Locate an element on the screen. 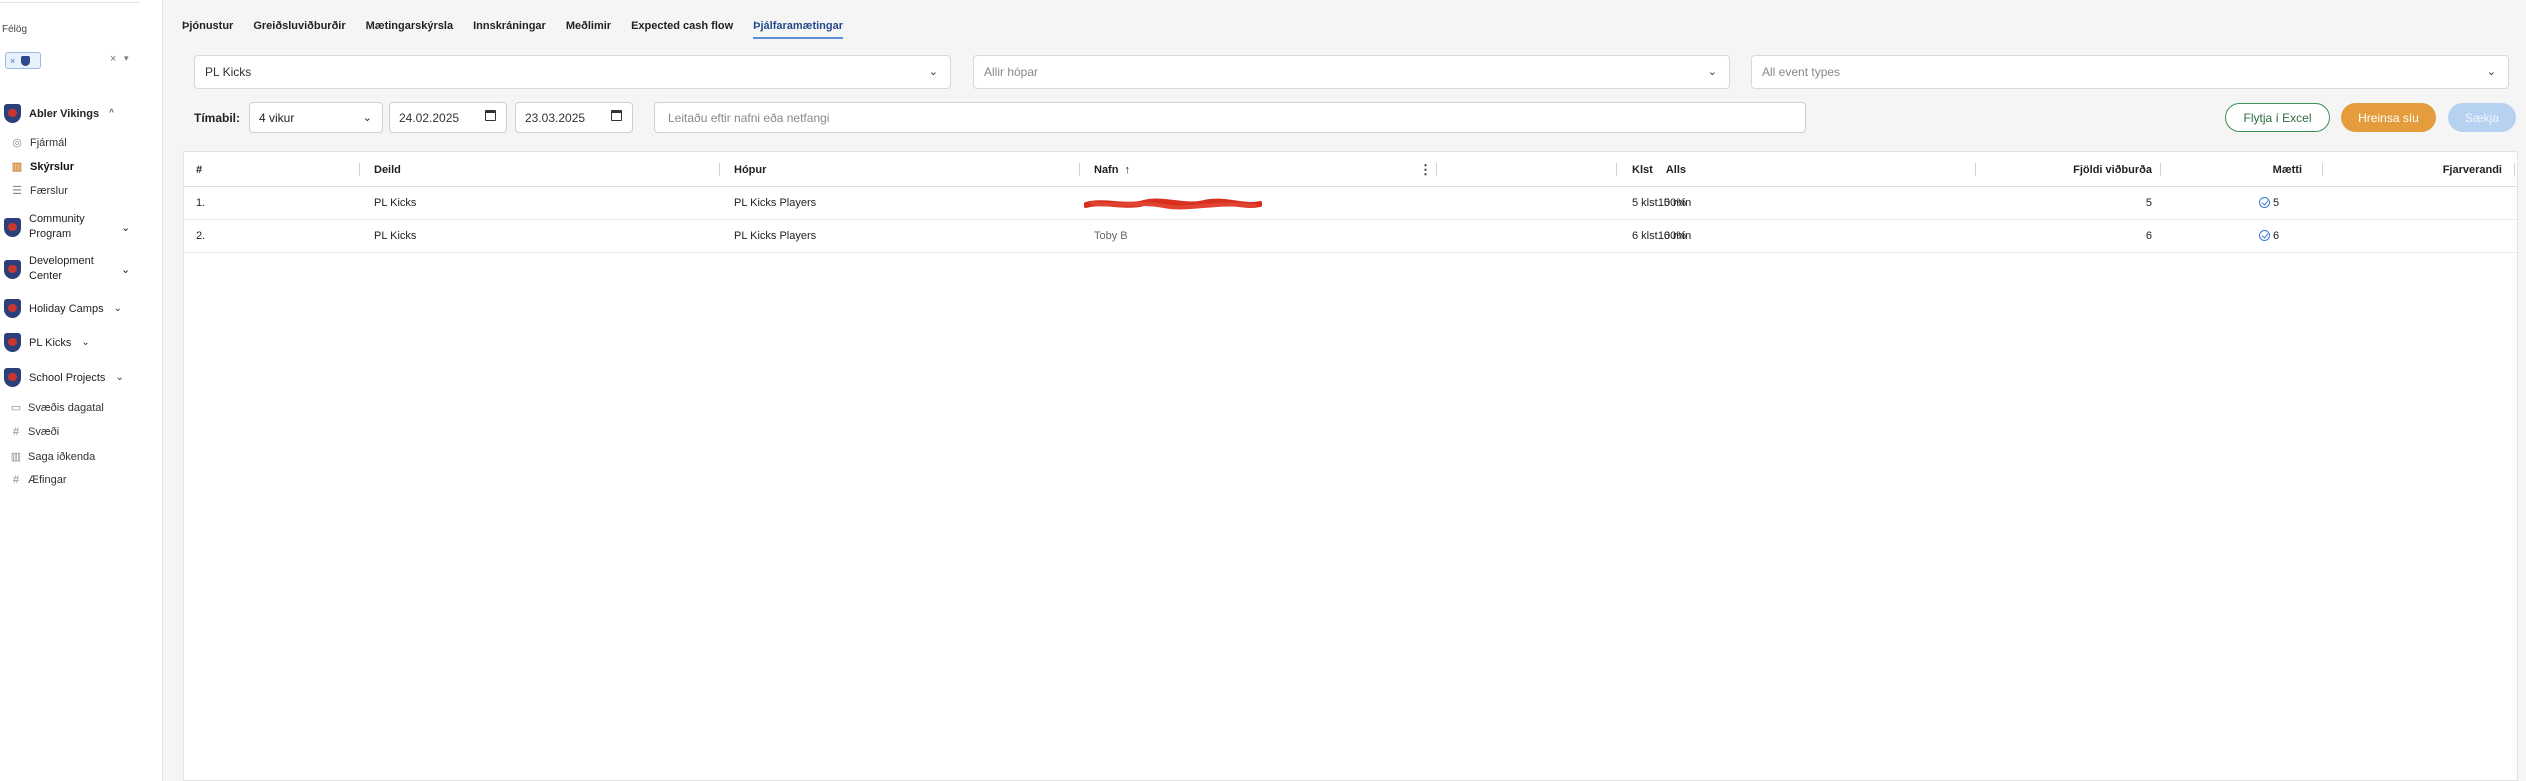 This screenshot has width=2526, height=781. club-chip: × is located at coordinates (23, 60).